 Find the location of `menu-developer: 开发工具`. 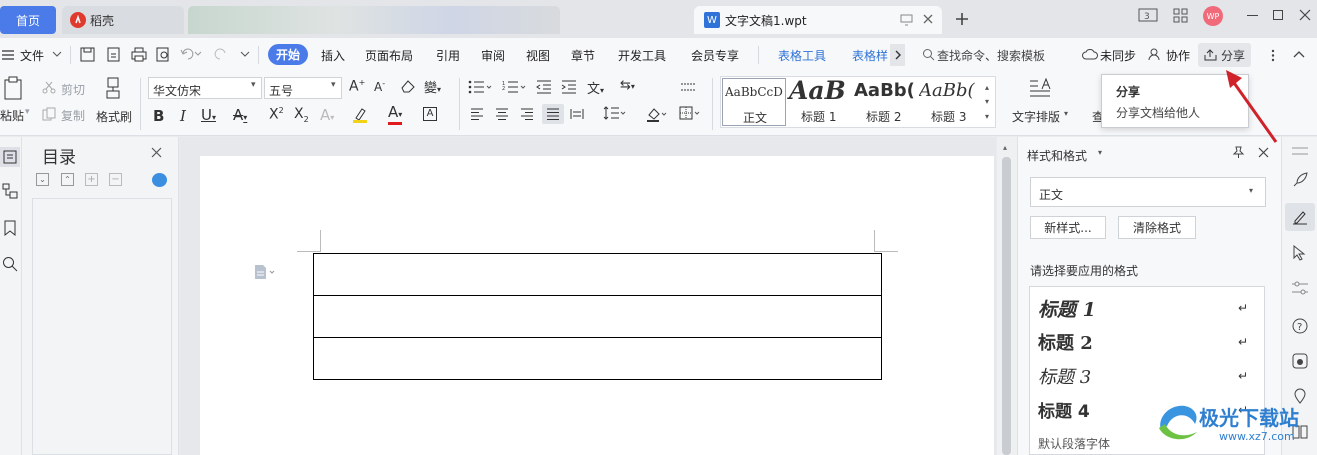

menu-developer: 开发工具 is located at coordinates (642, 55).